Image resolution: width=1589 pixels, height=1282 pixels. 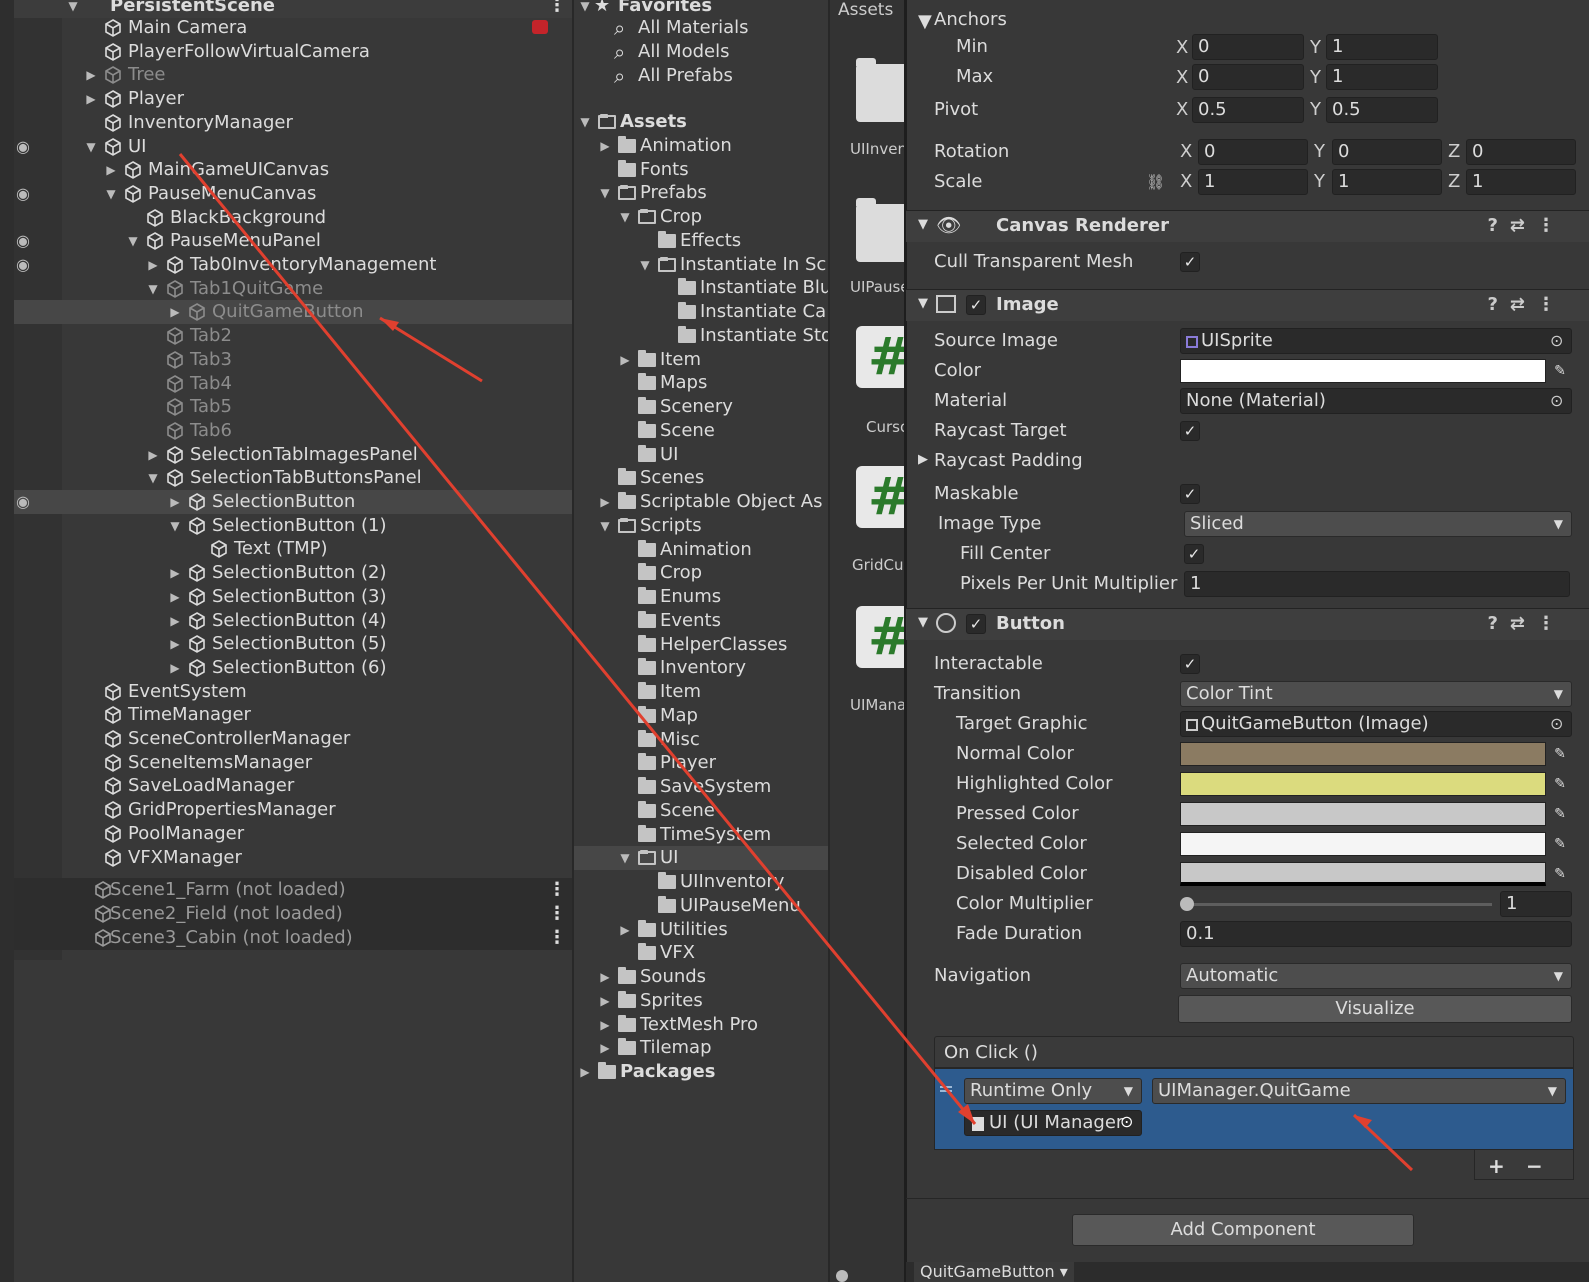 I want to click on image-type-dropdown: Sliced ▼, so click(x=1378, y=524).